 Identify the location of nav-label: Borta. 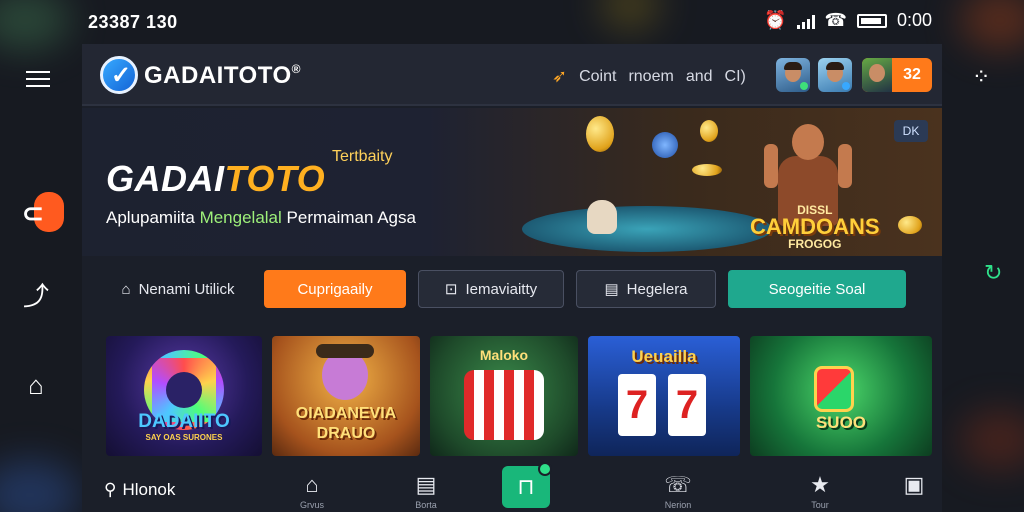
(426, 505).